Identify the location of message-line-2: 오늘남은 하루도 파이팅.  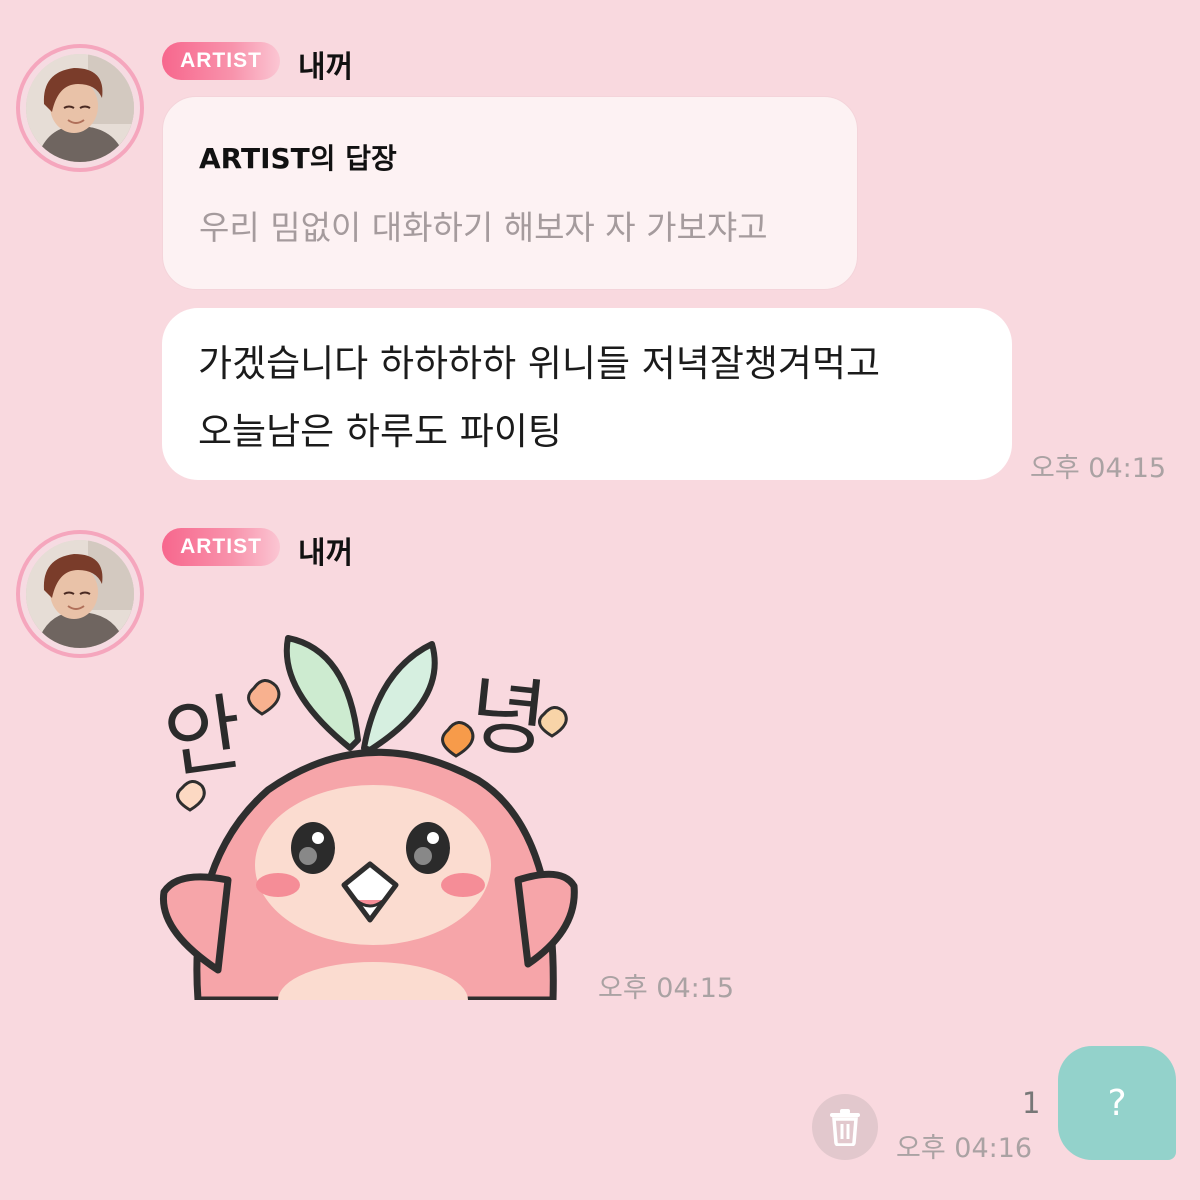
(380, 431).